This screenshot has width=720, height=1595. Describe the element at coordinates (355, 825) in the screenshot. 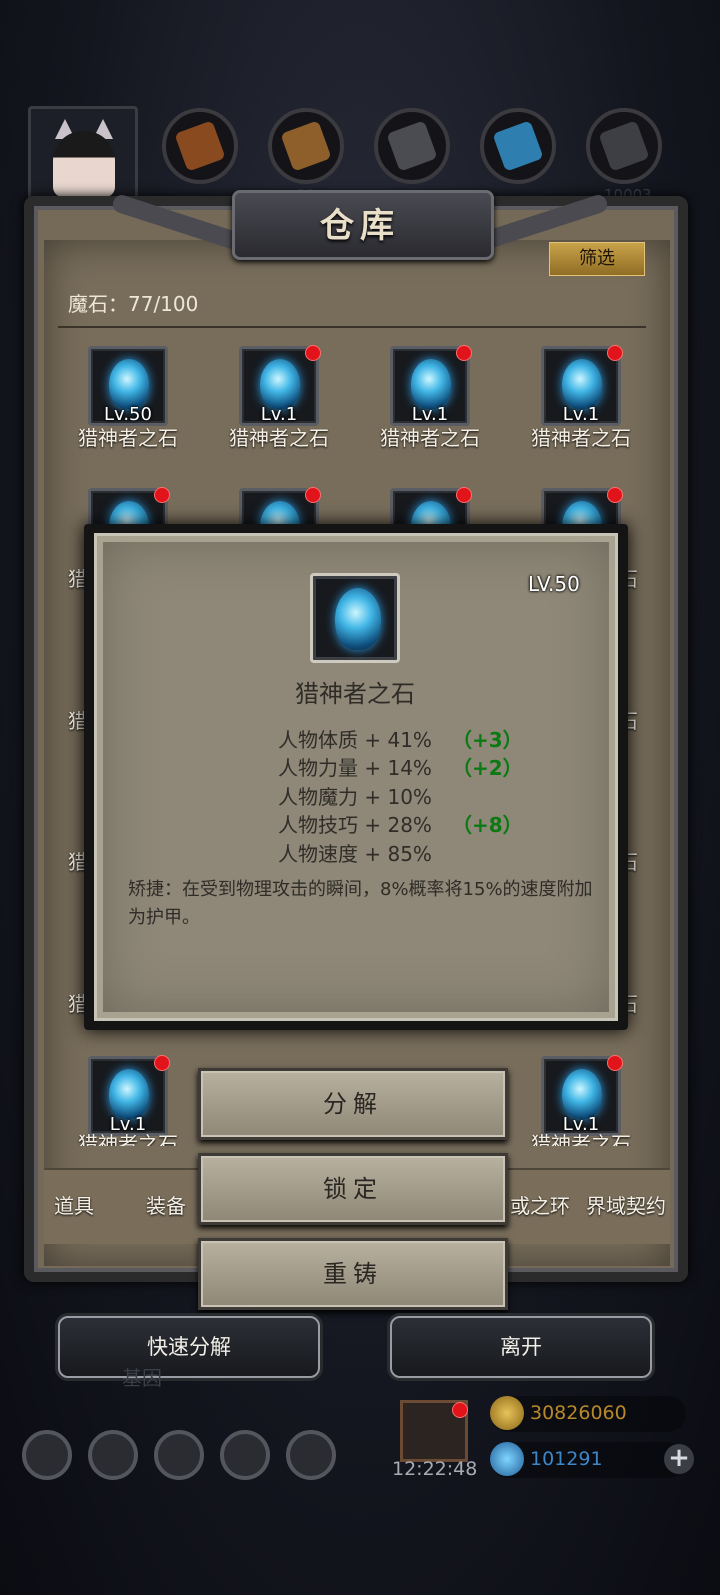

I see `stat-line: 人物技巧 + 28%` at that location.